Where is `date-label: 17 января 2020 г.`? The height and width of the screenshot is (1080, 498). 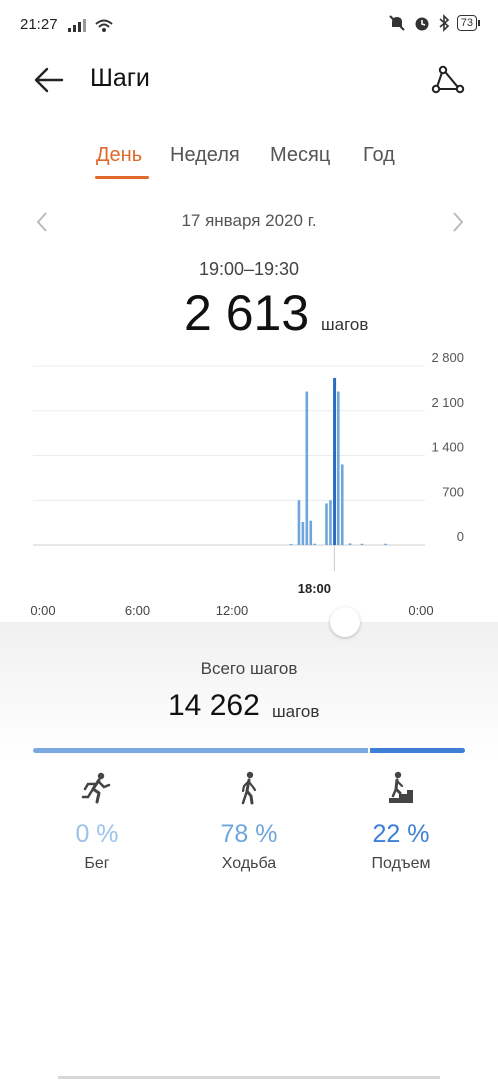 date-label: 17 января 2020 г. is located at coordinates (249, 220).